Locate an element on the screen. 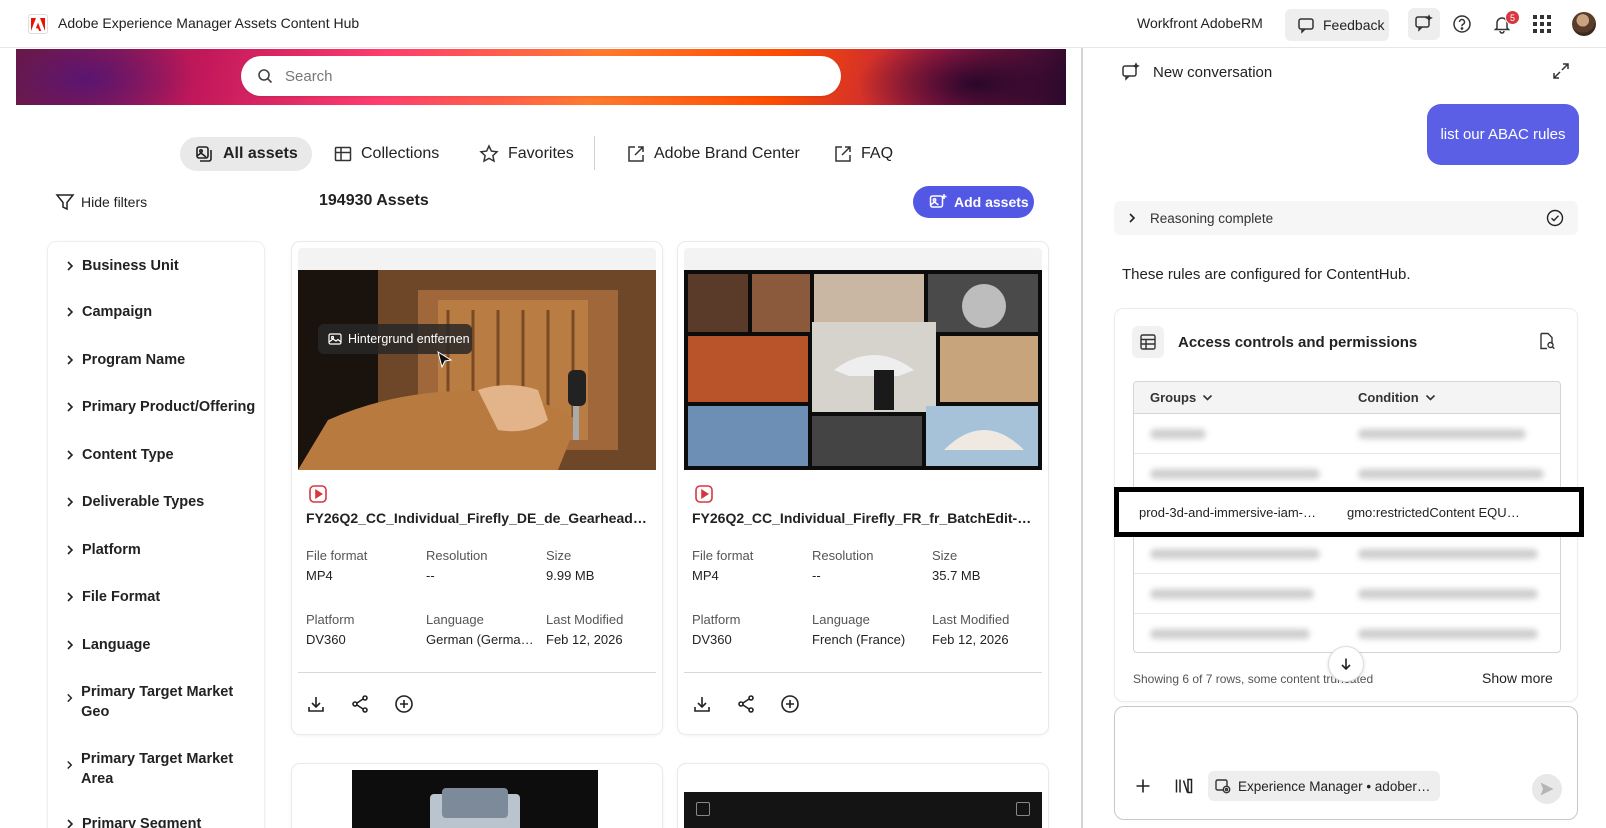 The image size is (1606, 828). help-button is located at coordinates (1462, 24).